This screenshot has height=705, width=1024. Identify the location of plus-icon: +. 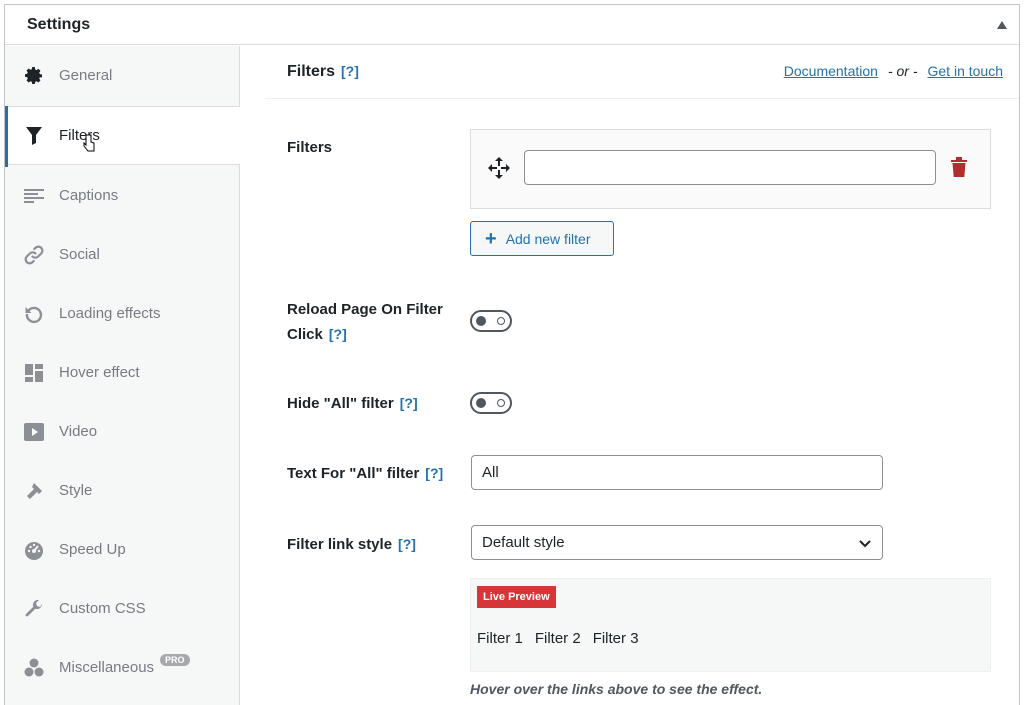
(491, 238).